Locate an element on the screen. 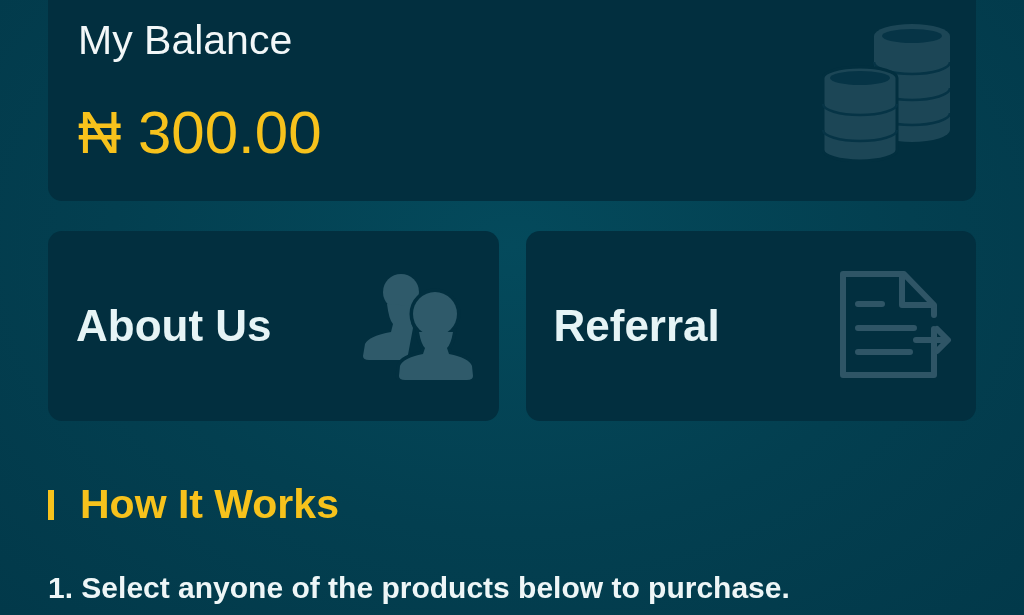 The height and width of the screenshot is (615, 1024). balance-amount: ₦ 300.00 is located at coordinates (200, 133).